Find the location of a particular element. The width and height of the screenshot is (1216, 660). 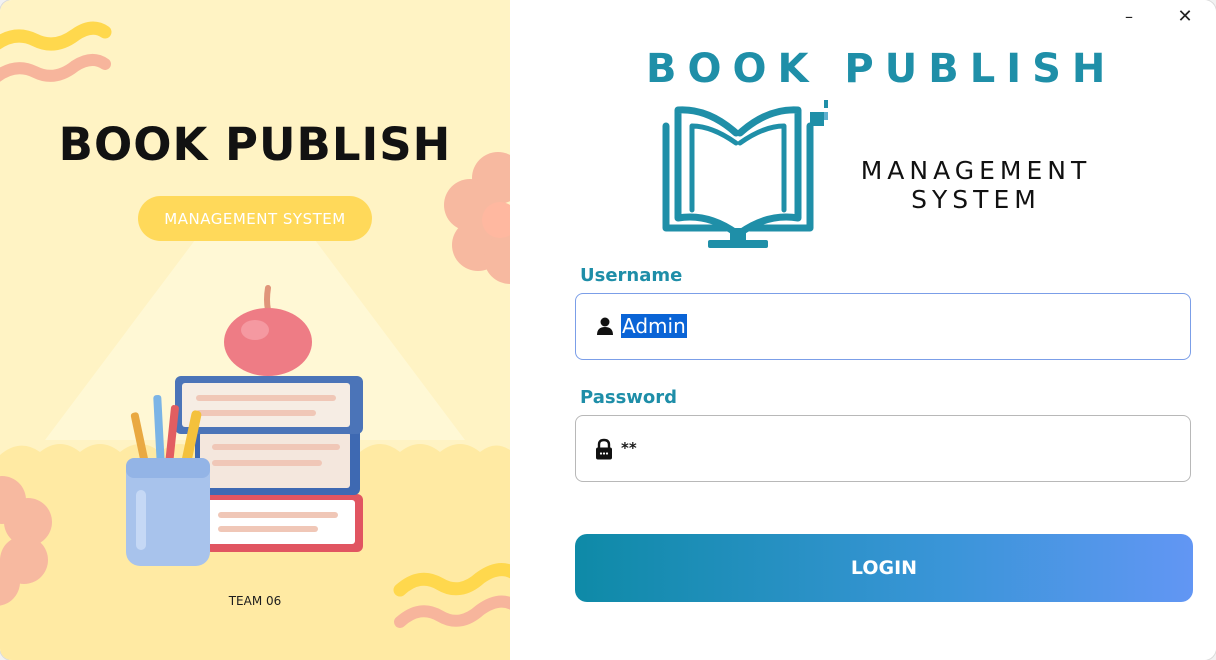

brand-subtitle-line1: MANAGEMENT is located at coordinates (976, 170).